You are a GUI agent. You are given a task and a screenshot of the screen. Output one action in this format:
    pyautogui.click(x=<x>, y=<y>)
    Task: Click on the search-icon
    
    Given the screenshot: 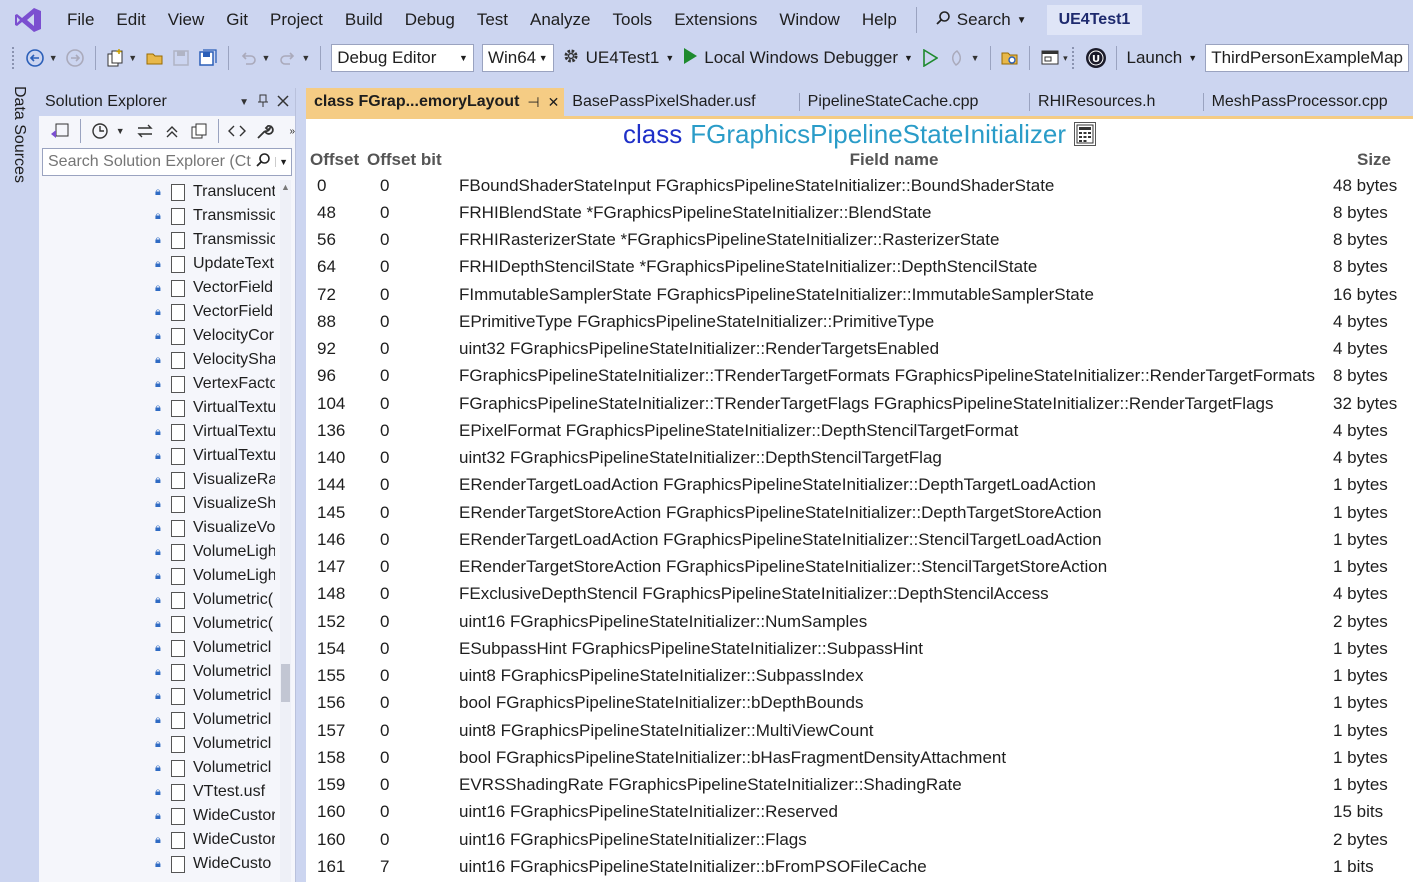 What is the action you would take?
    pyautogui.click(x=263, y=162)
    